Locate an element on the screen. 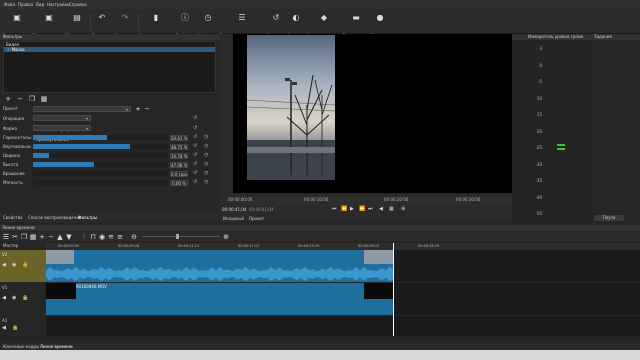 Image resolution: width=640 pixels, height=360 pixels. remove-filter-icon: − is located at coordinates (20, 99).